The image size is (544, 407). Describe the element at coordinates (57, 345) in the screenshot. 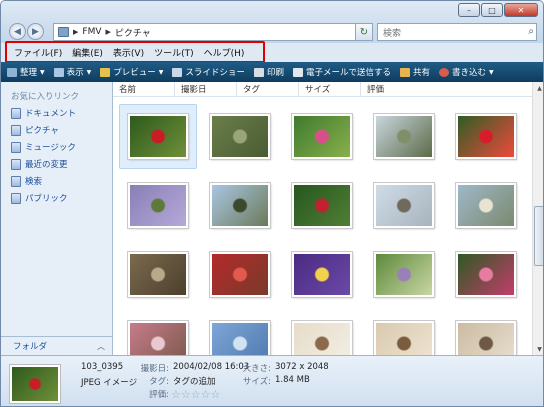

I see `folders-toggle: フォルダ ︿` at that location.